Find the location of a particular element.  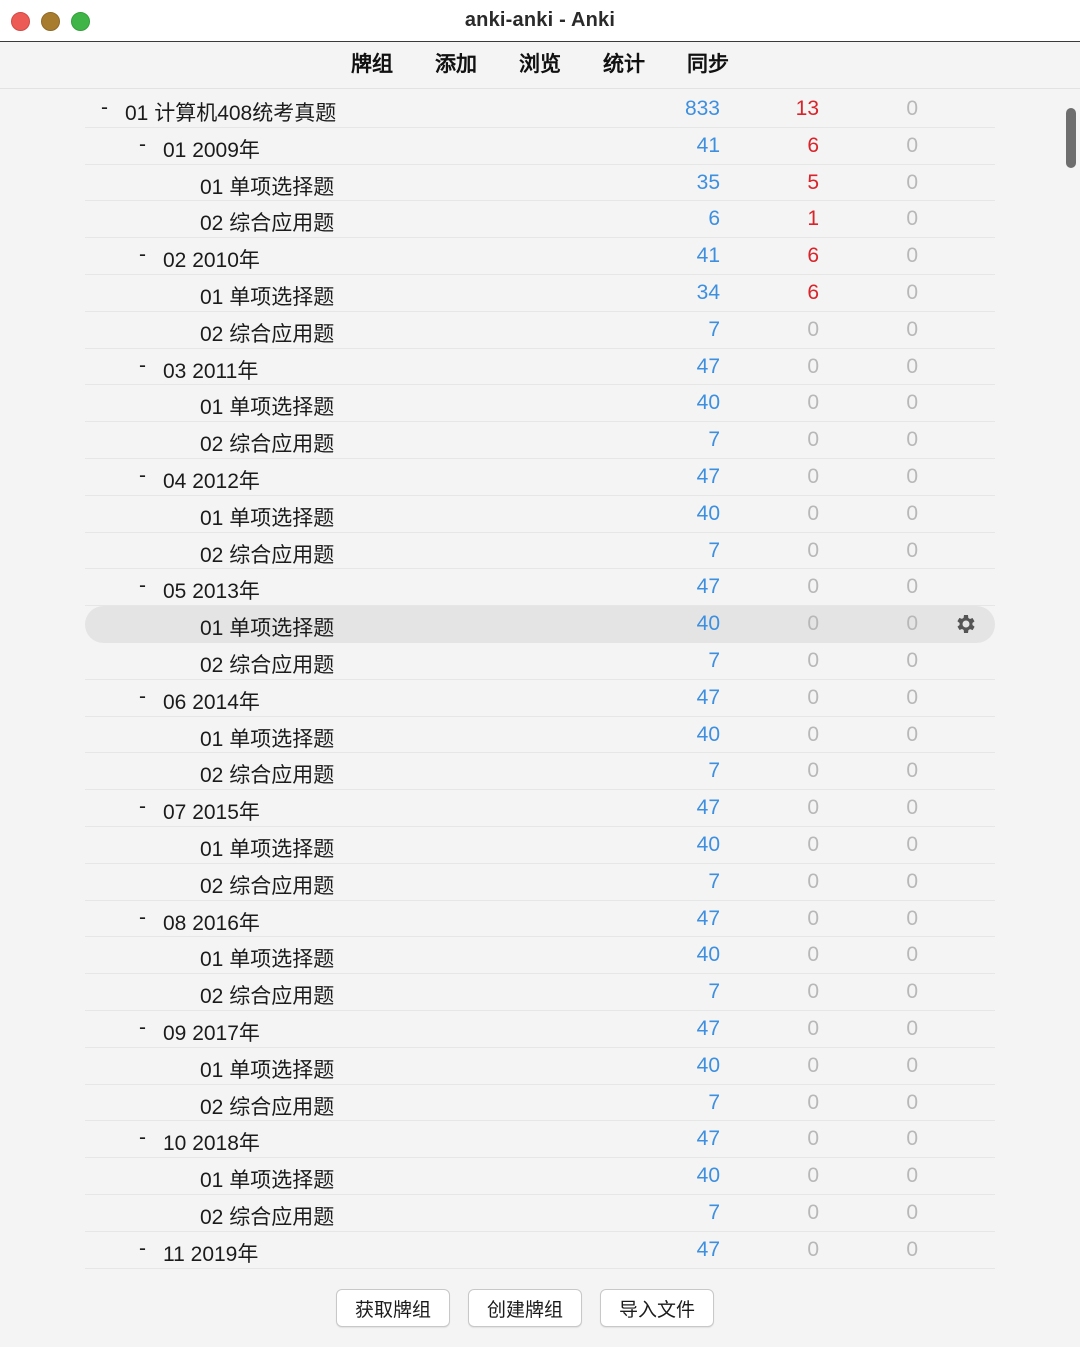

deck-row: 02 综合应用题 6 1 0 is located at coordinates (540, 220).